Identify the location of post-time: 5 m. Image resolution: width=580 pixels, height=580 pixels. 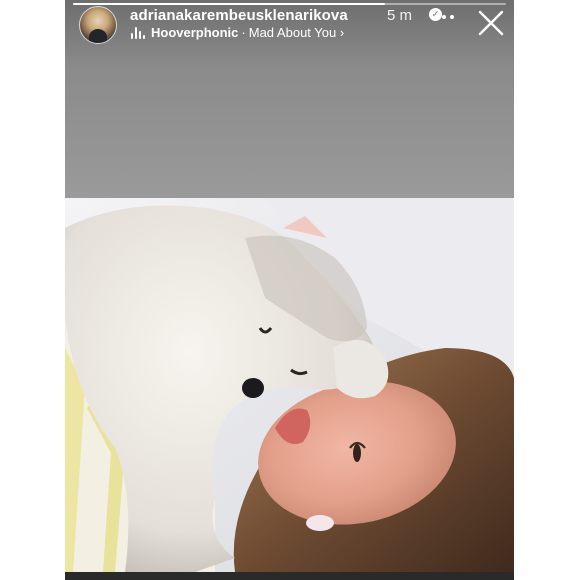
(400, 15).